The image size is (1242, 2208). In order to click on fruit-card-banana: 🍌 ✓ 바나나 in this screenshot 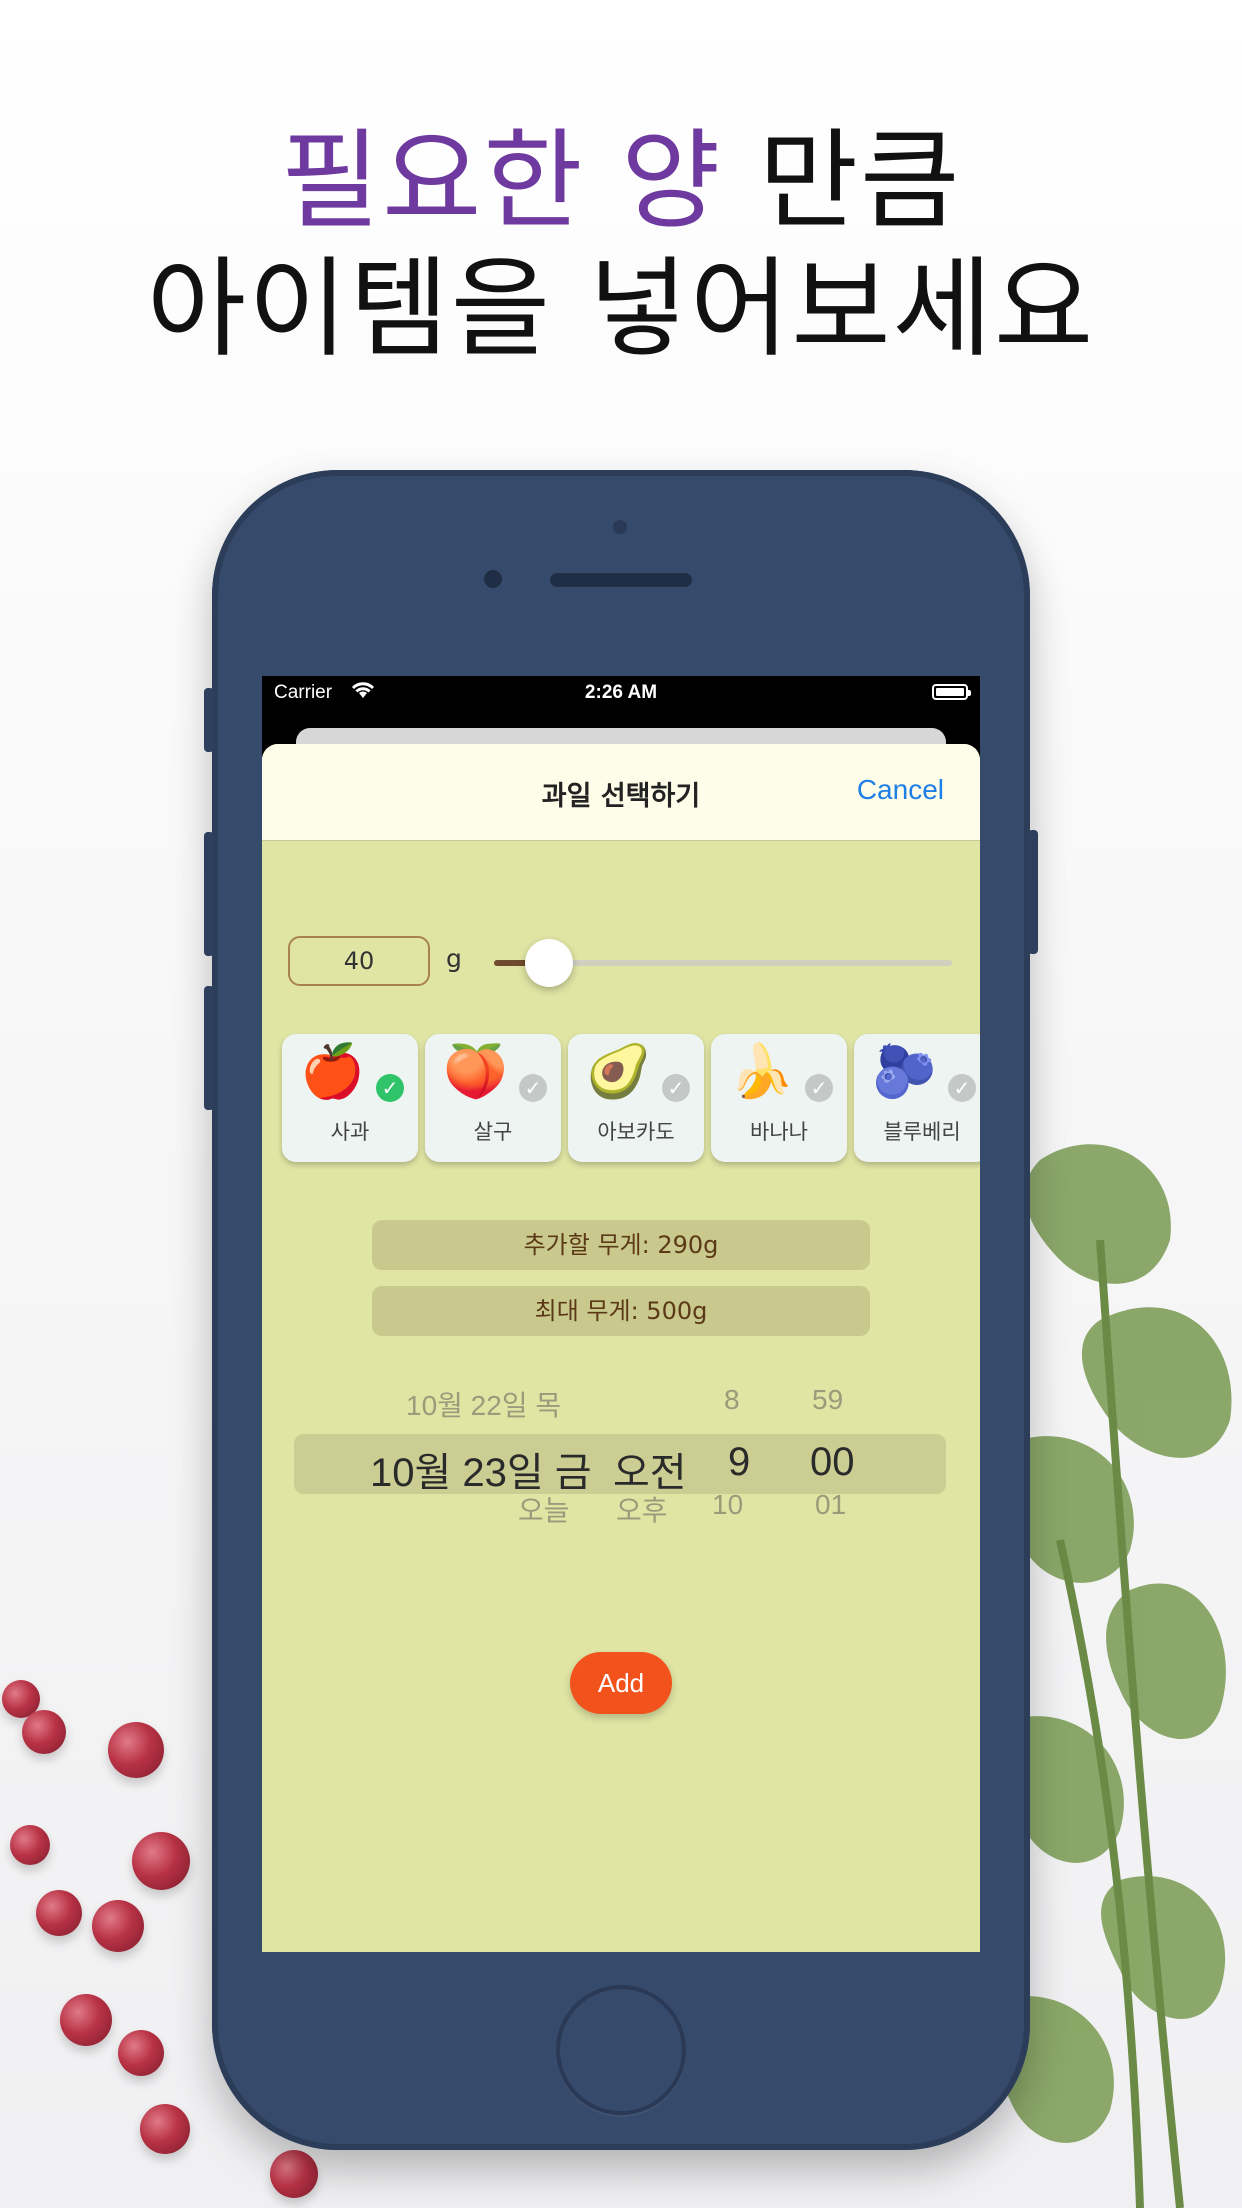, I will do `click(779, 1098)`.